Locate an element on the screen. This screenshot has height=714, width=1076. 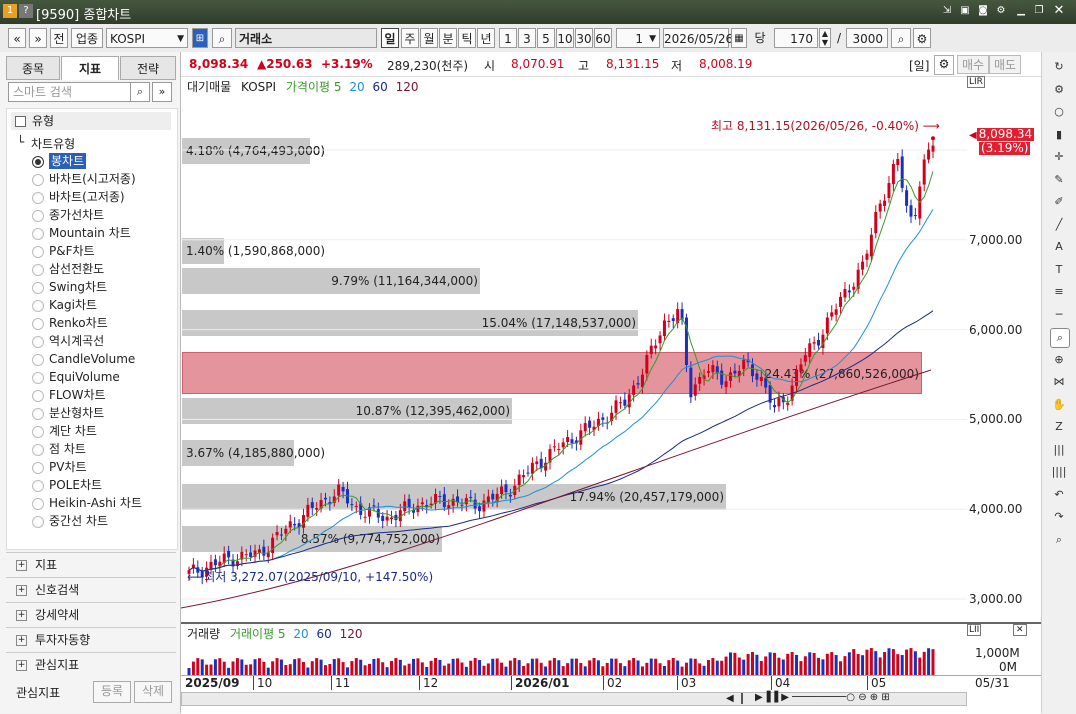
line-tool-icon: ╱ is located at coordinates (1059, 225).